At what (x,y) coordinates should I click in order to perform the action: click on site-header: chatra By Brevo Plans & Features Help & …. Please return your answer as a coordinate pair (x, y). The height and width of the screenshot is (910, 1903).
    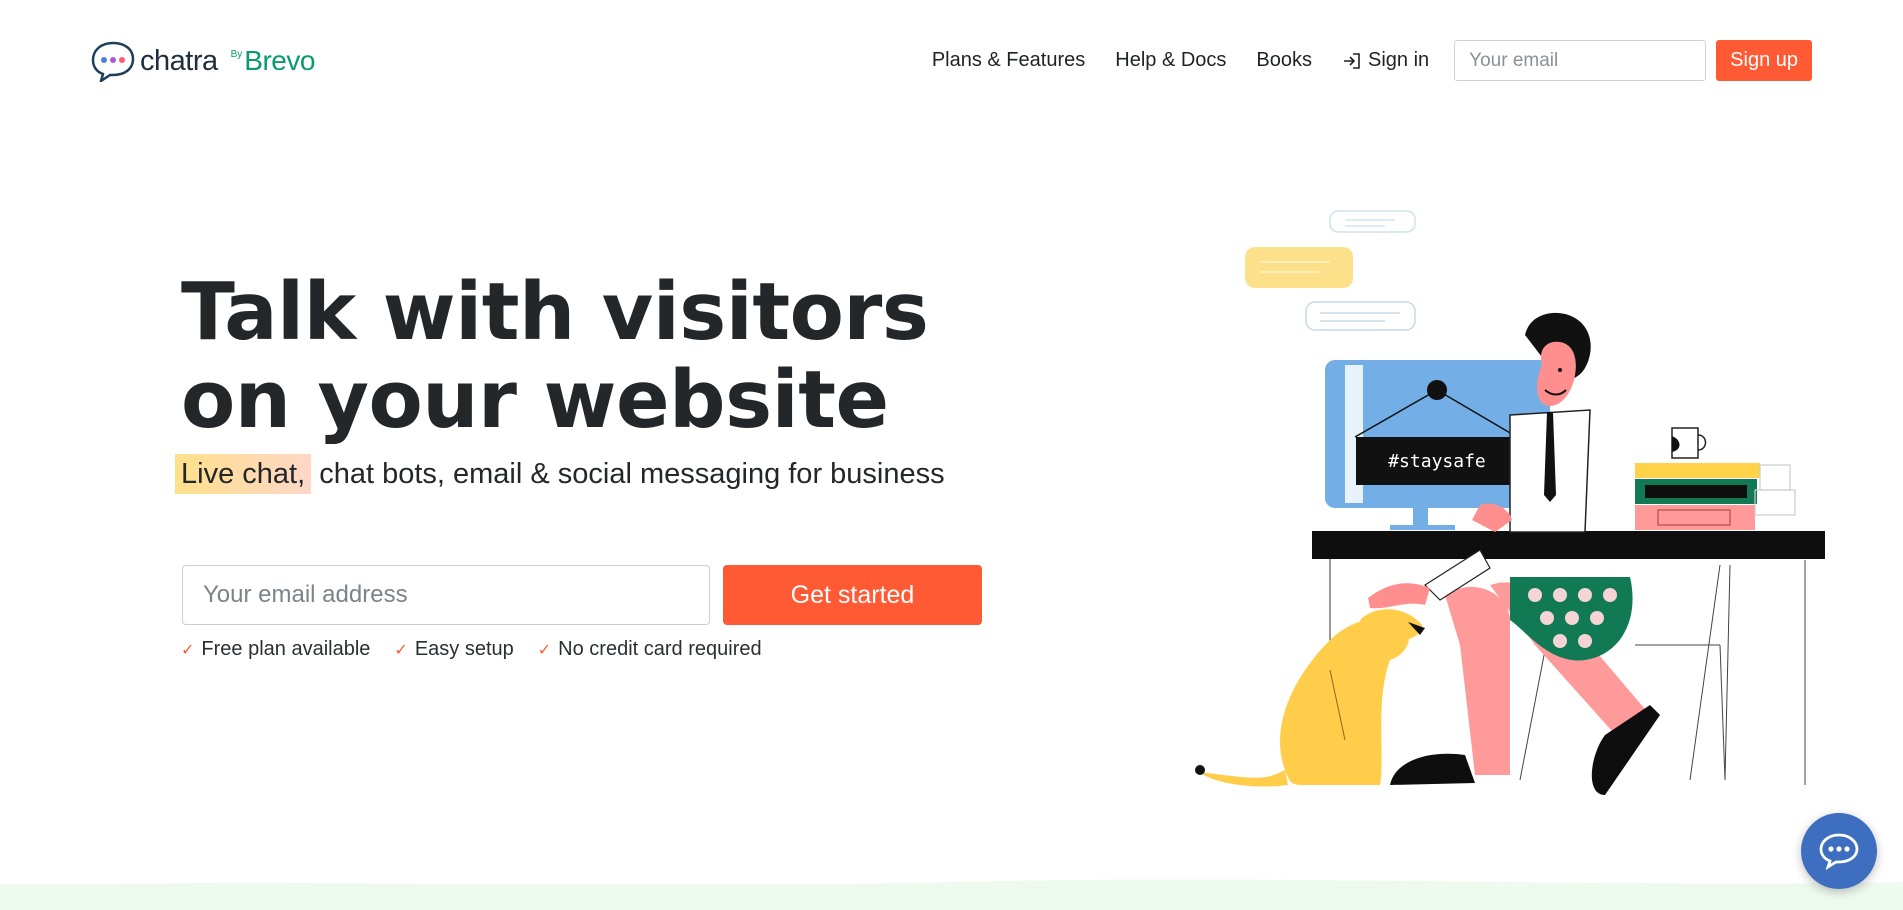
    Looking at the image, I should click on (951, 60).